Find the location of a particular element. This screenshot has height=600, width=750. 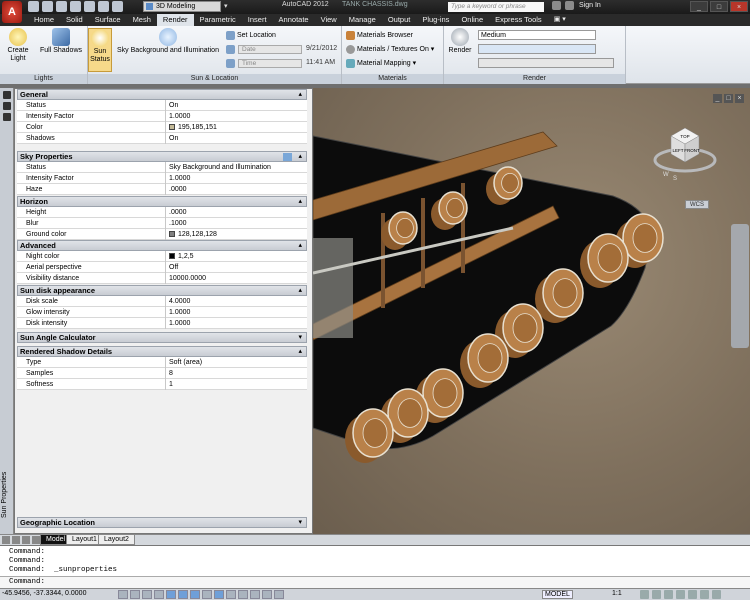

property-value: 1,2,5 is located at coordinates (236, 256).